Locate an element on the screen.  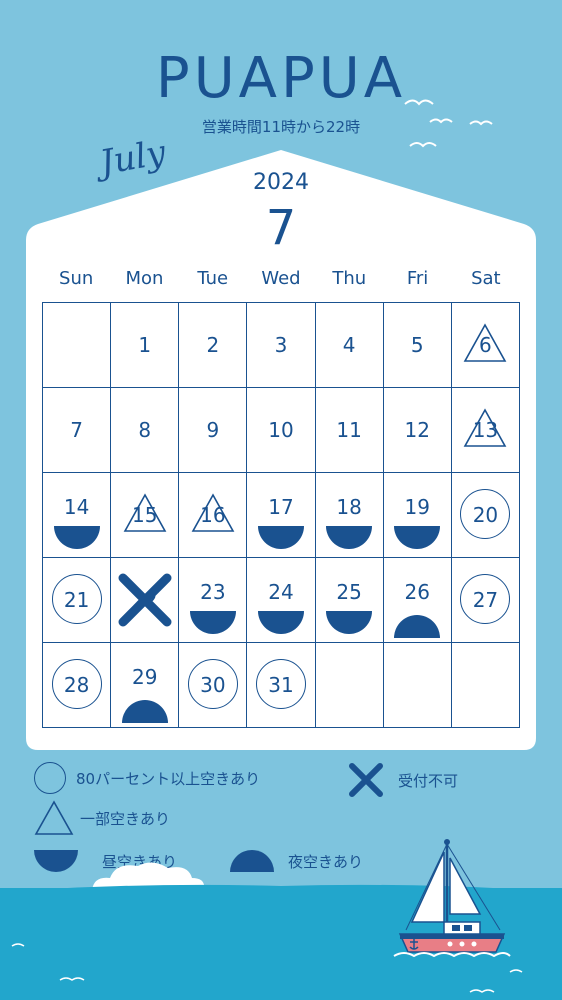
cross-icon is located at coordinates (366, 780).